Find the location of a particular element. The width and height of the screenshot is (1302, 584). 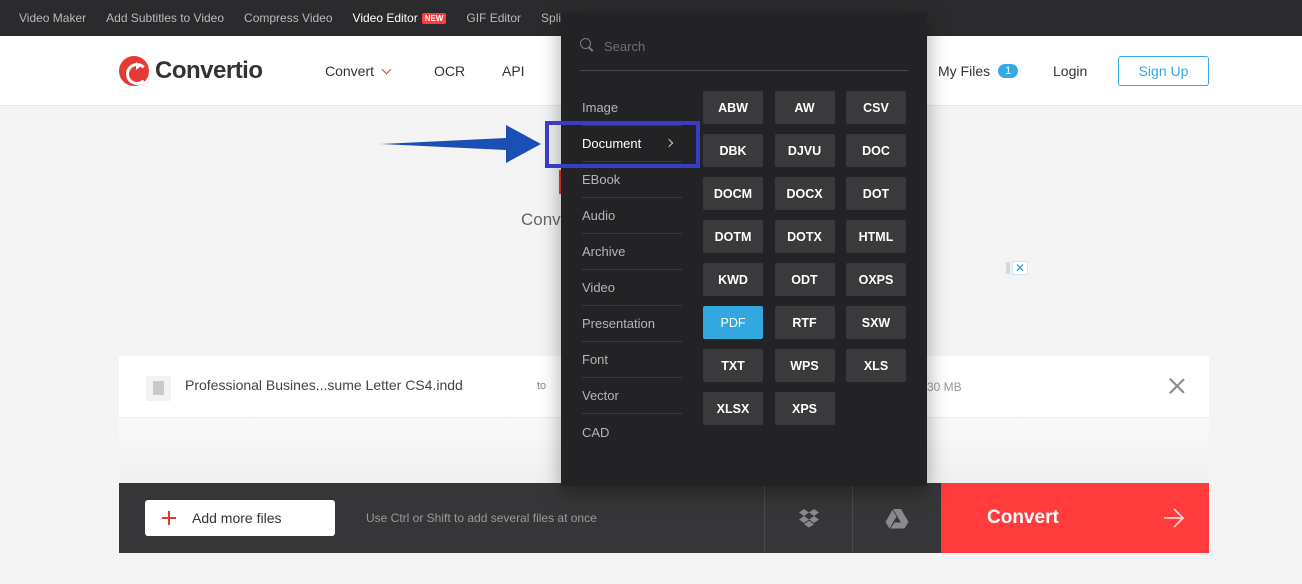

dropbox-icon is located at coordinates (808, 518).